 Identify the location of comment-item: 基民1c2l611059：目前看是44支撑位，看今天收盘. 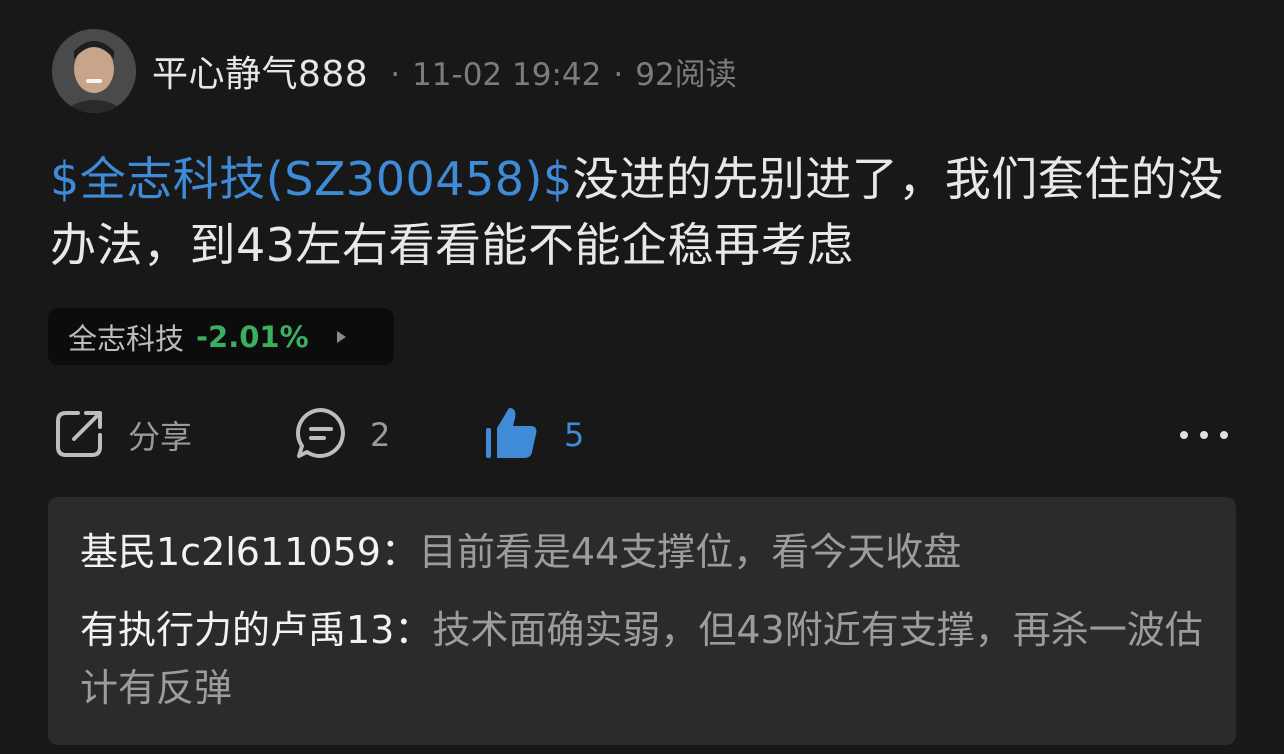
(642, 552).